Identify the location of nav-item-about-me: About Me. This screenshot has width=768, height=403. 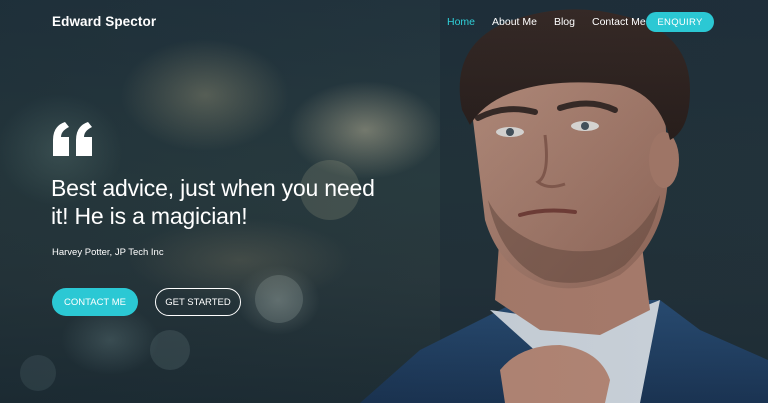
(514, 22).